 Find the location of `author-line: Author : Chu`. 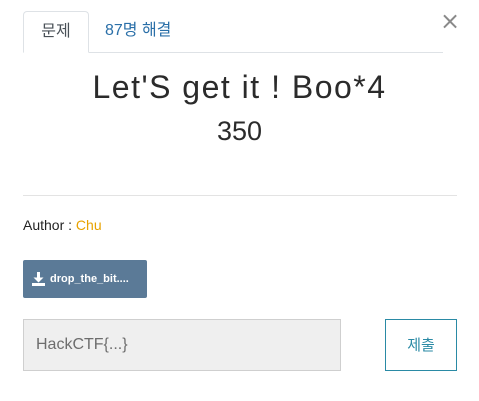

author-line: Author : Chu is located at coordinates (62, 225).